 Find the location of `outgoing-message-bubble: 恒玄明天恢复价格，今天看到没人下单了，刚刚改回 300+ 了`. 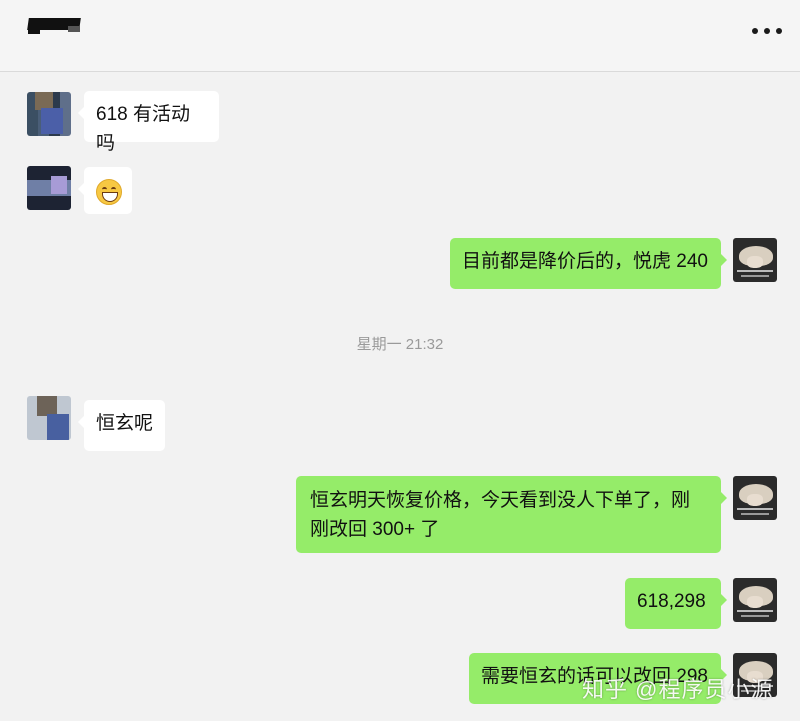

outgoing-message-bubble: 恒玄明天恢复价格，今天看到没人下单了，刚刚改回 300+ 了 is located at coordinates (511, 514).